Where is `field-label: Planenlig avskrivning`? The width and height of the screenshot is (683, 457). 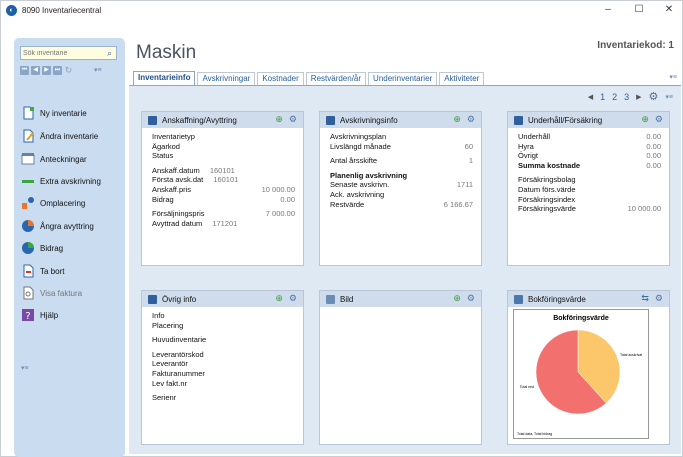 field-label: Planenlig avskrivning is located at coordinates (369, 175).